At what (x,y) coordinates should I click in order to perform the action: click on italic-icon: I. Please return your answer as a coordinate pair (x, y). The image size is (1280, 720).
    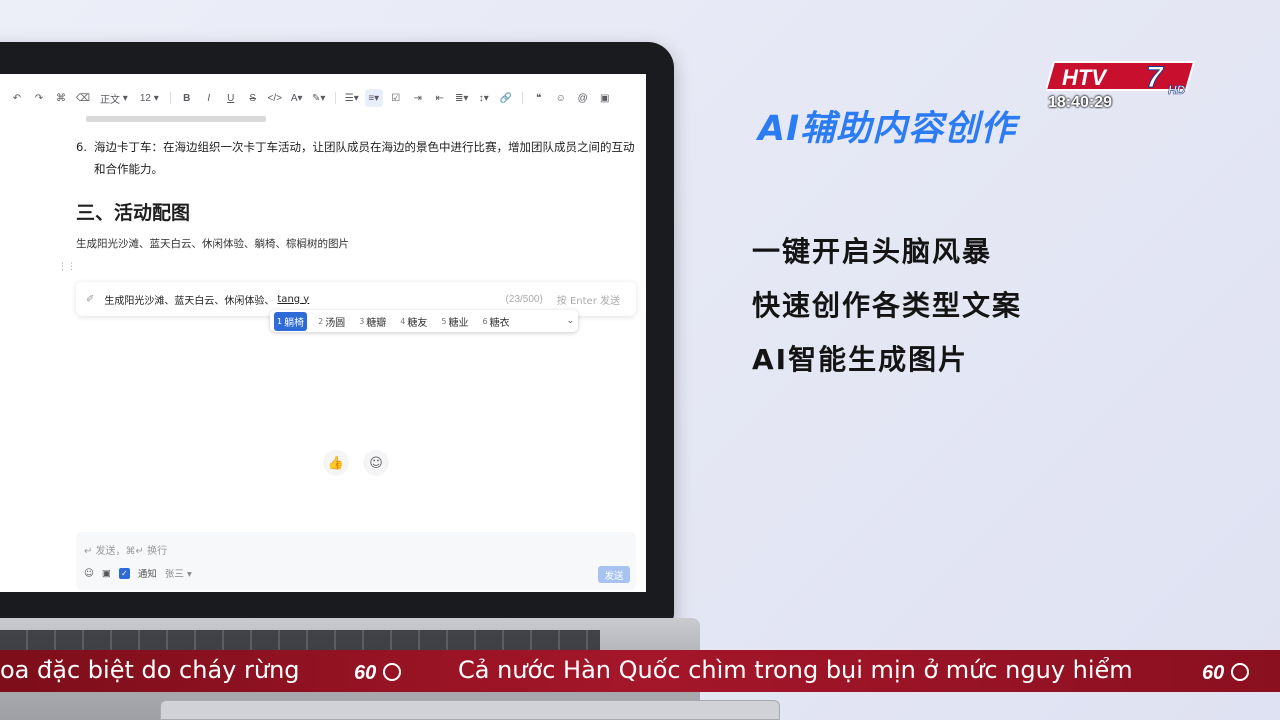
    Looking at the image, I should click on (209, 98).